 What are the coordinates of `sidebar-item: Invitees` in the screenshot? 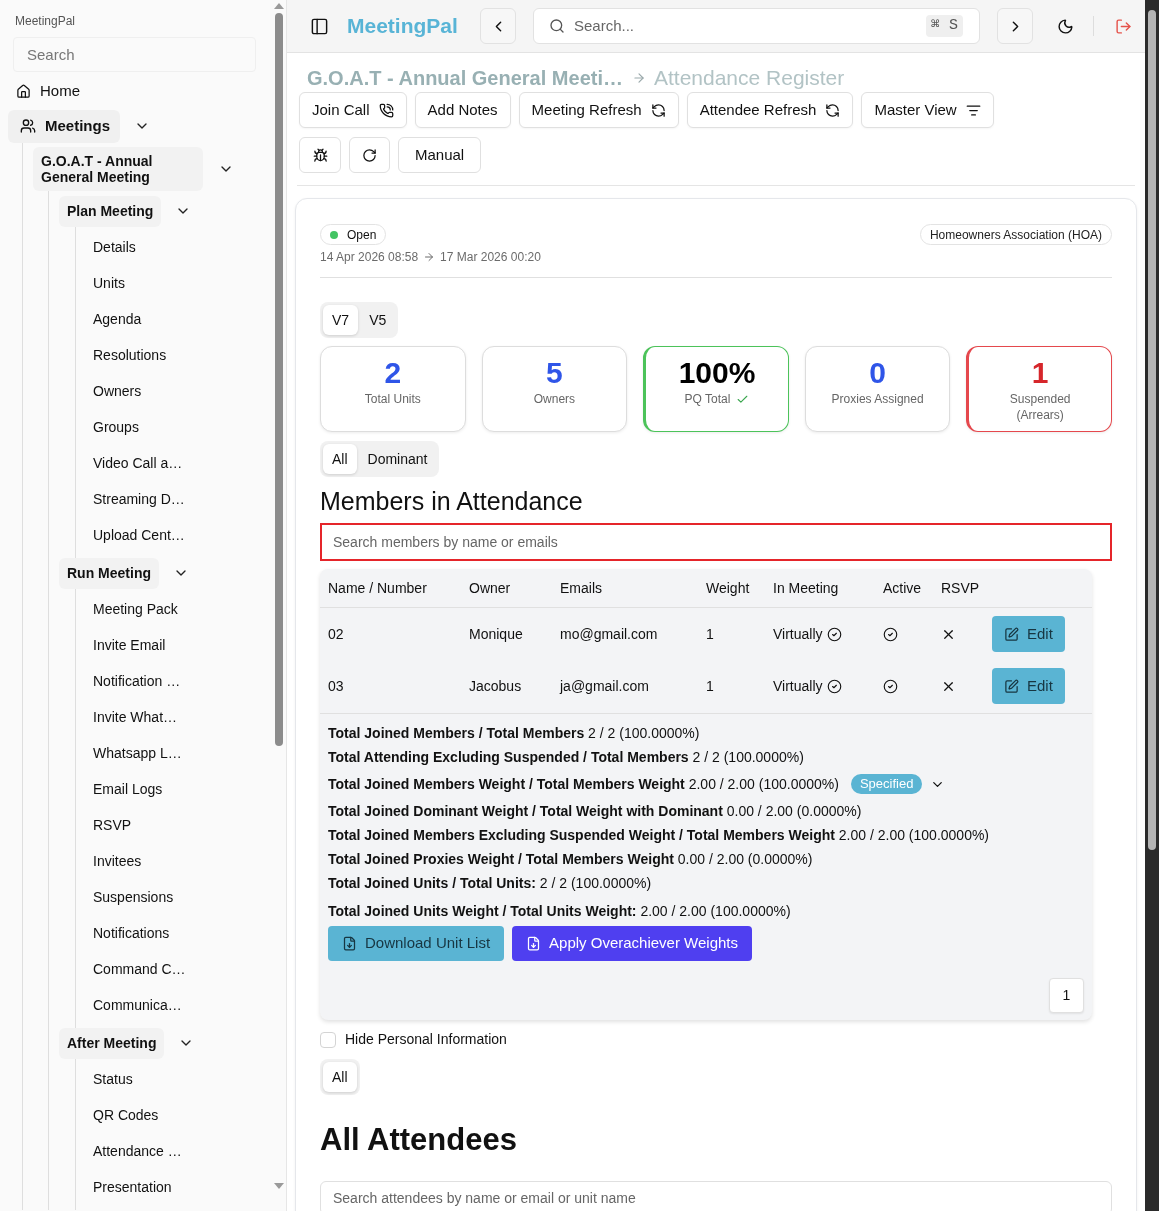 It's located at (117, 861).